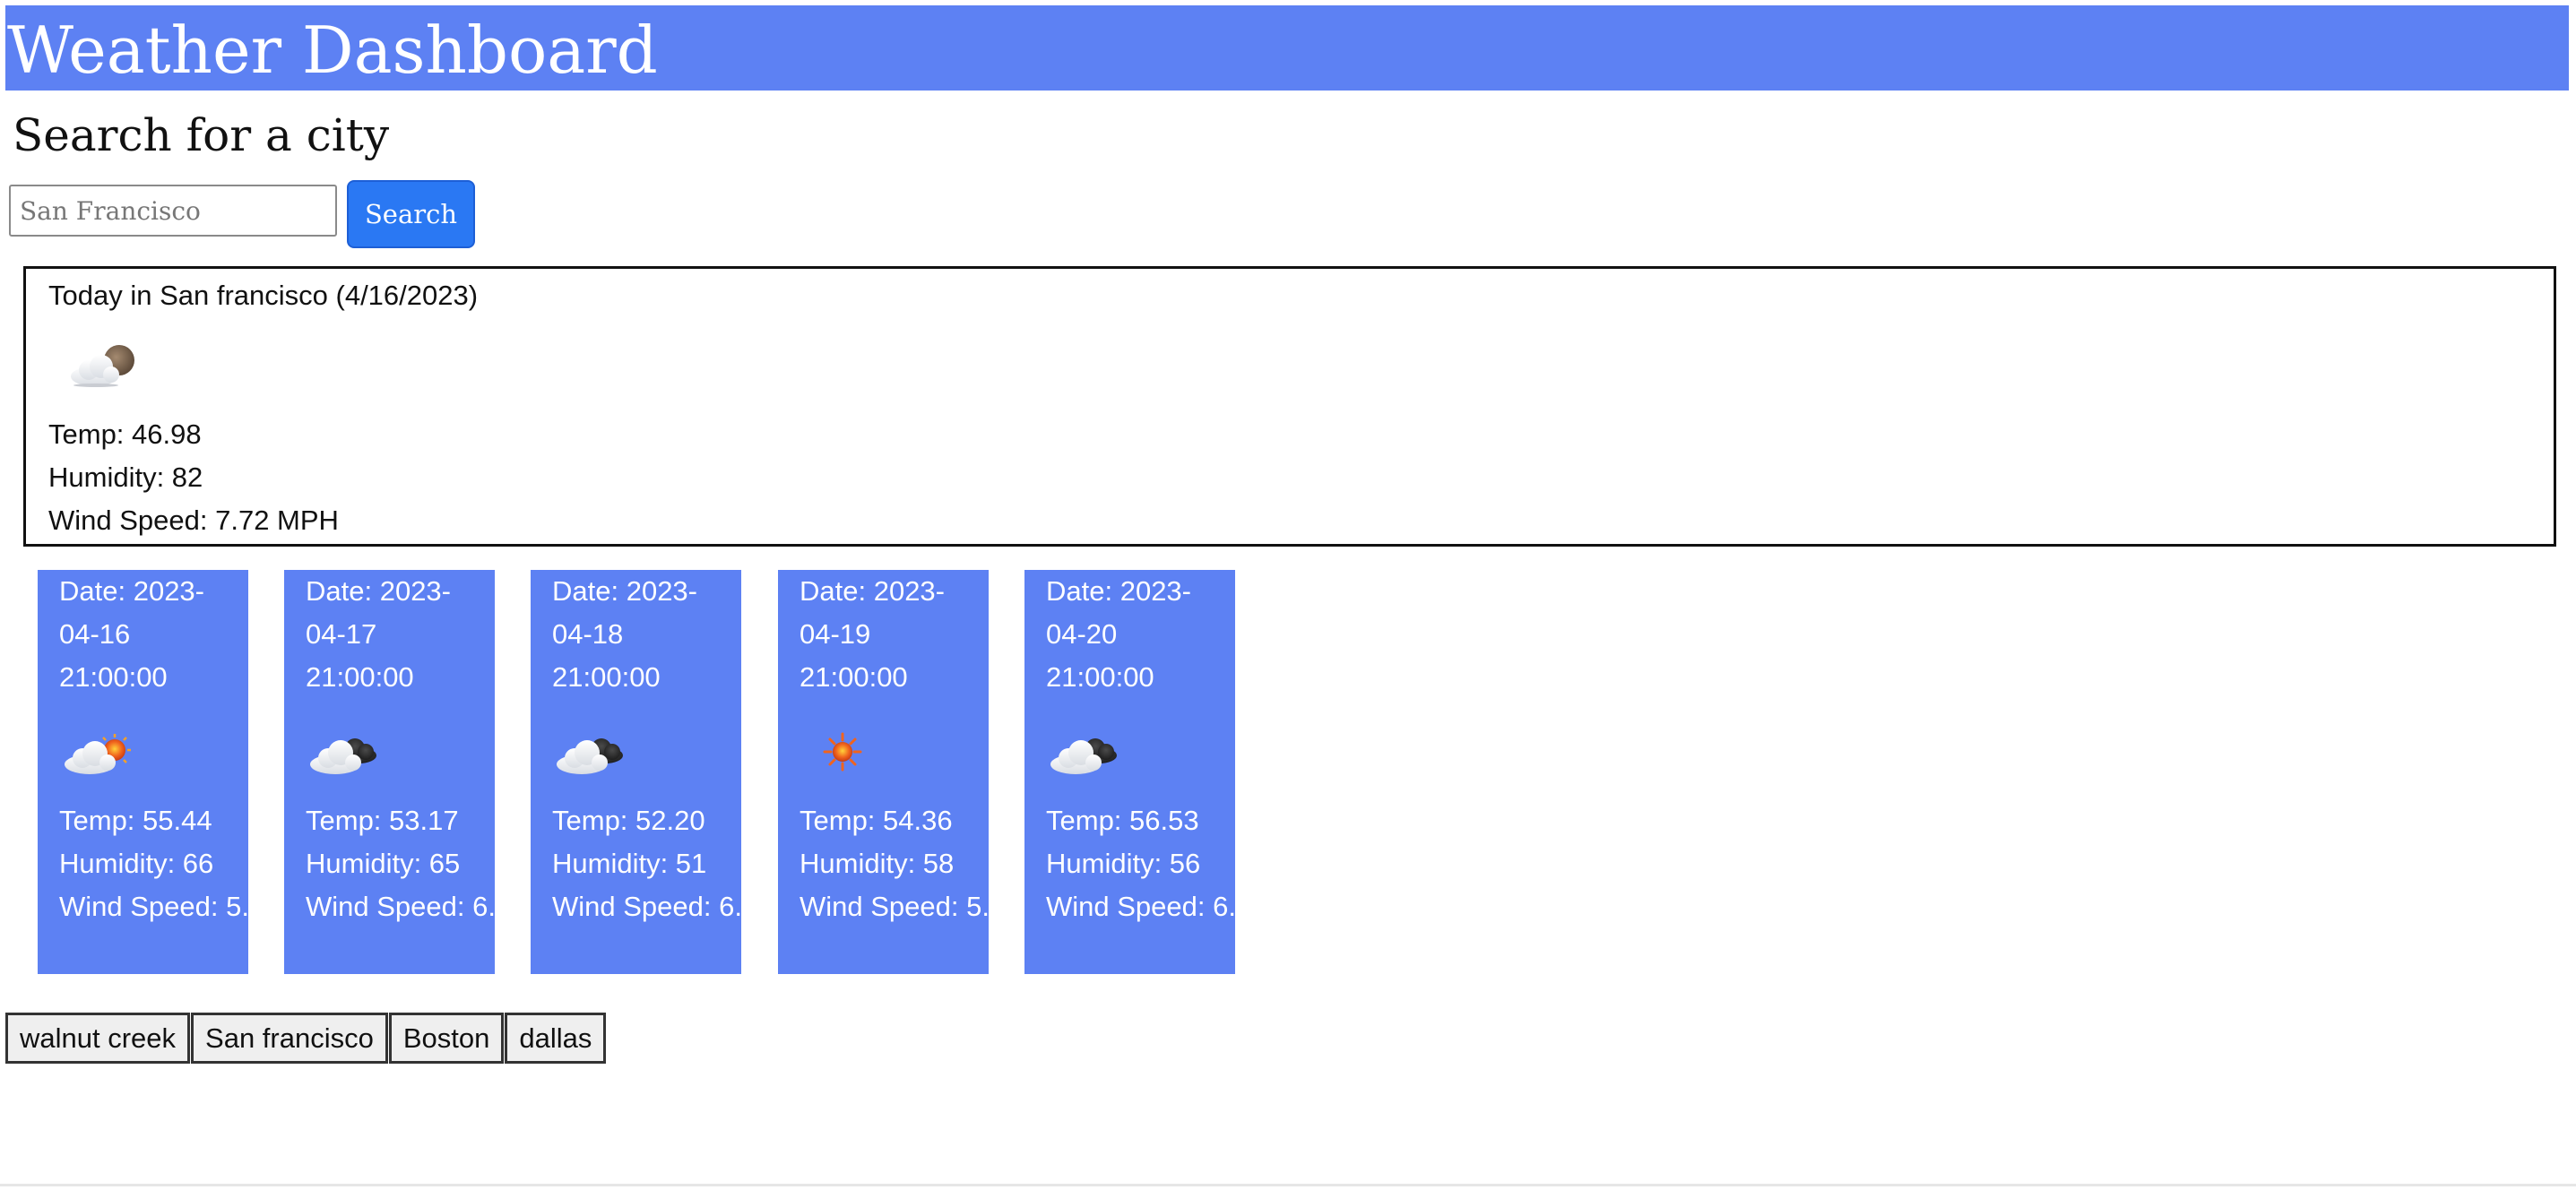  I want to click on search-history: walnut creek San francisco Boston dallas, so click(306, 1038).